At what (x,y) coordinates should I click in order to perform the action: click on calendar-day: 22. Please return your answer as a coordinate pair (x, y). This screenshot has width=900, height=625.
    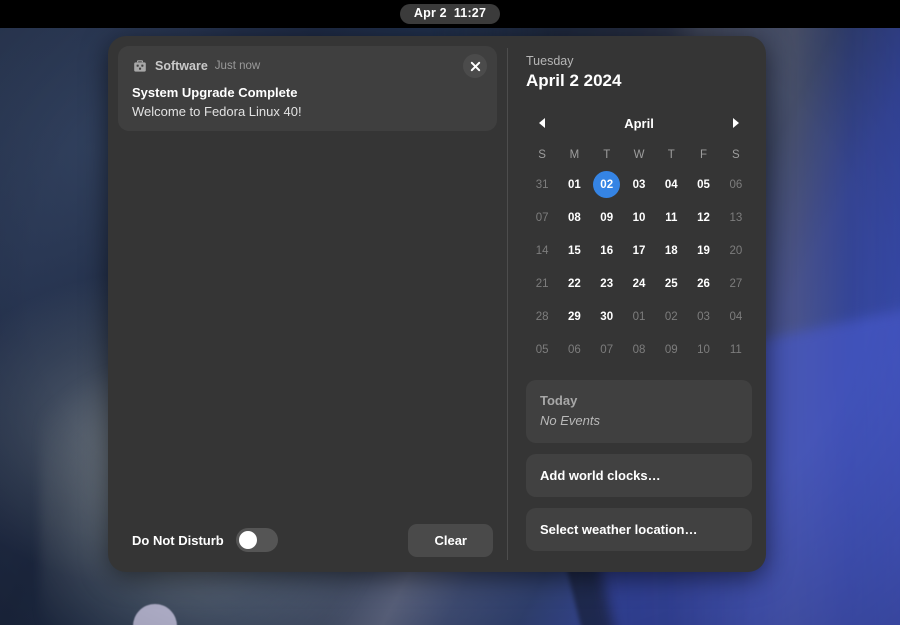
    Looking at the image, I should click on (574, 283).